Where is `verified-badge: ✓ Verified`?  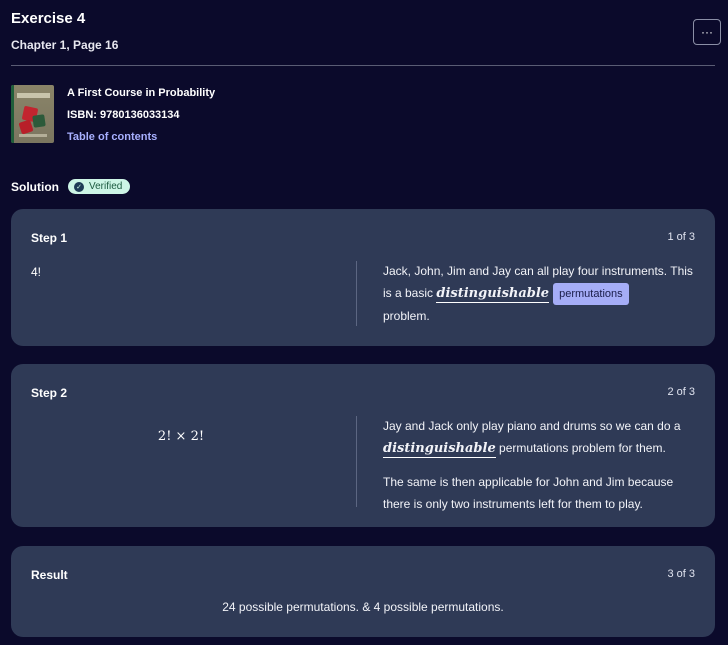 verified-badge: ✓ Verified is located at coordinates (99, 186).